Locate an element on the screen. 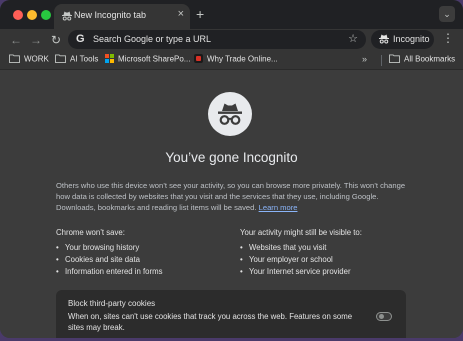 The image size is (463, 341). learn-more-link: Learn more is located at coordinates (278, 207).